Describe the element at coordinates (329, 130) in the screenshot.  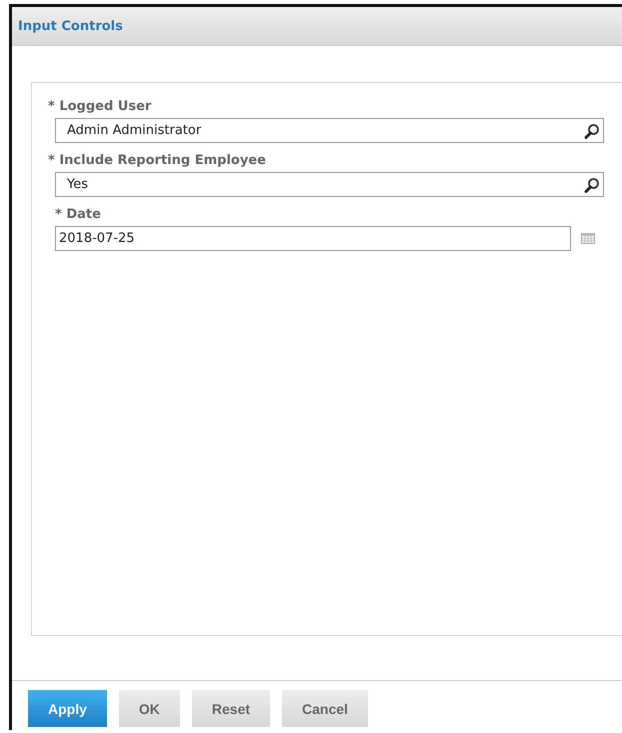
I see `lookup-field: Admin Administrator` at that location.